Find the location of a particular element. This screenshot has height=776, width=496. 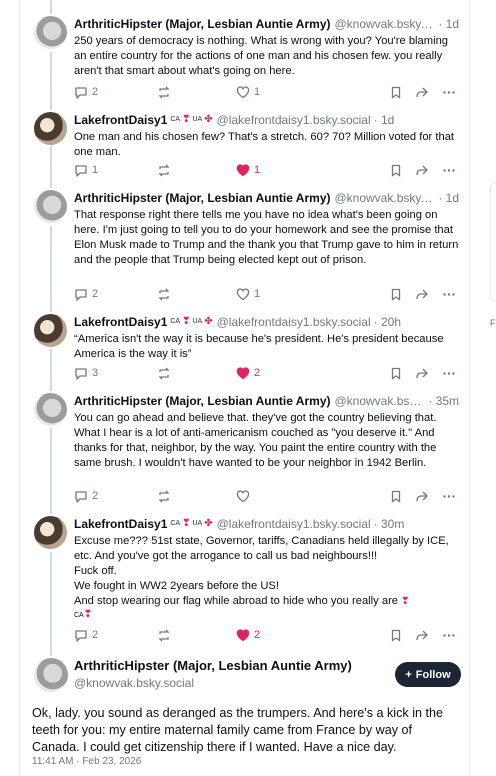

maple-leaf-icon: ✤ is located at coordinates (208, 523).